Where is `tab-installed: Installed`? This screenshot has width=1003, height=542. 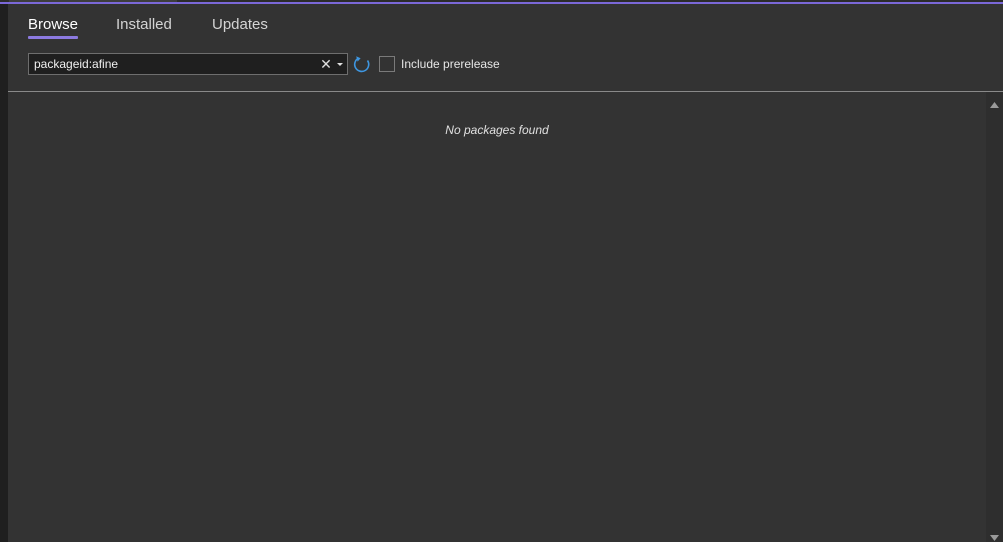
tab-installed: Installed is located at coordinates (144, 24).